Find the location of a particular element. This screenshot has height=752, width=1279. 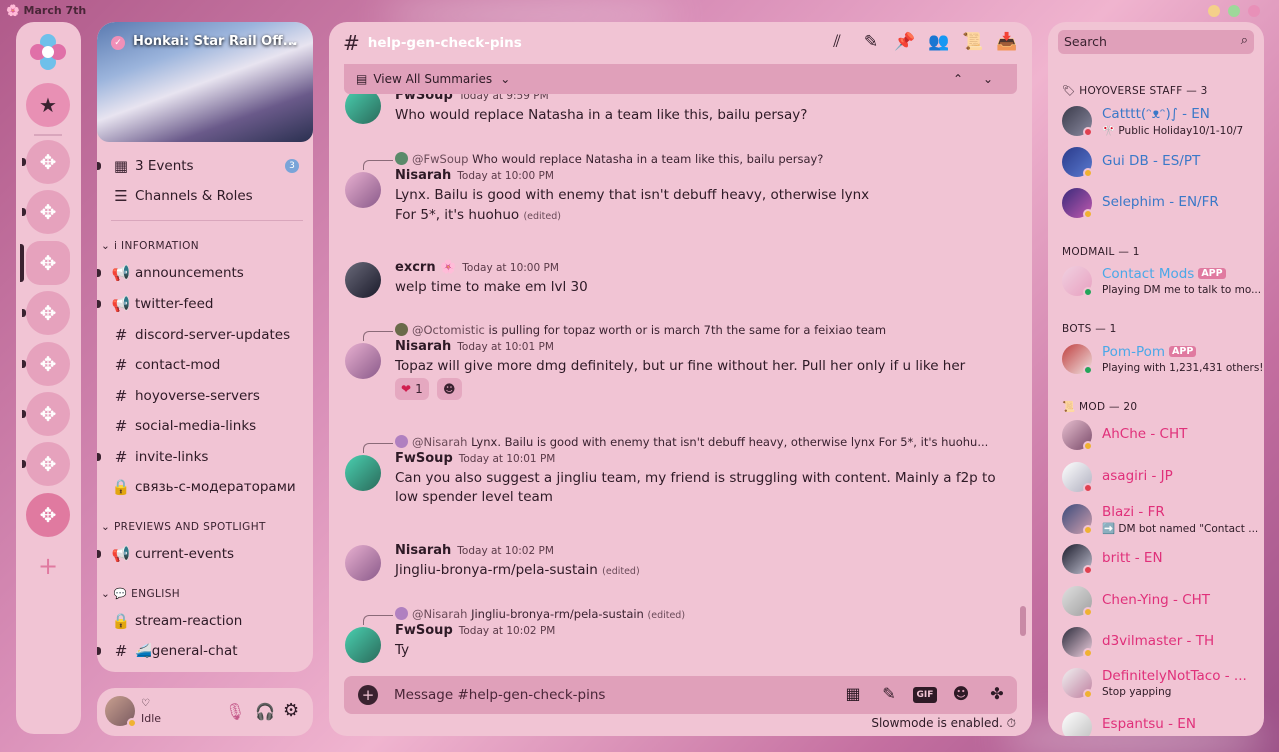

channel-label: invite-links is located at coordinates (172, 457).